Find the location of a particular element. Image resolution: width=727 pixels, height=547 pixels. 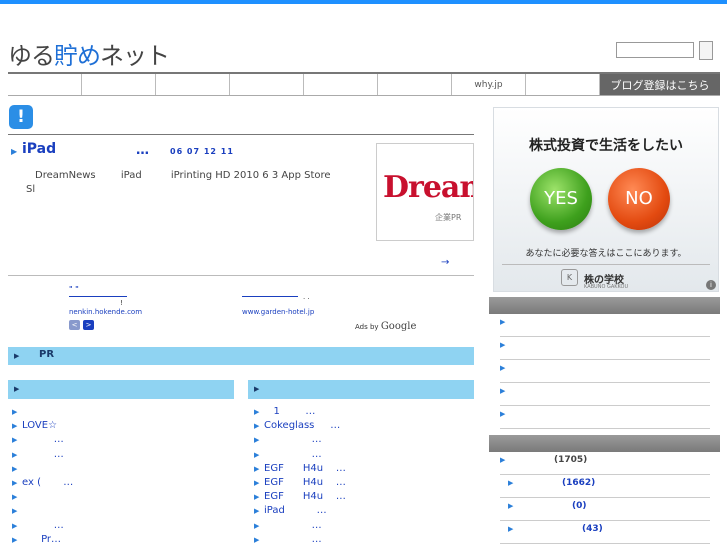

excerpt-part-3: iPrinting HD 2010 6 3 App Store is located at coordinates (250, 175).